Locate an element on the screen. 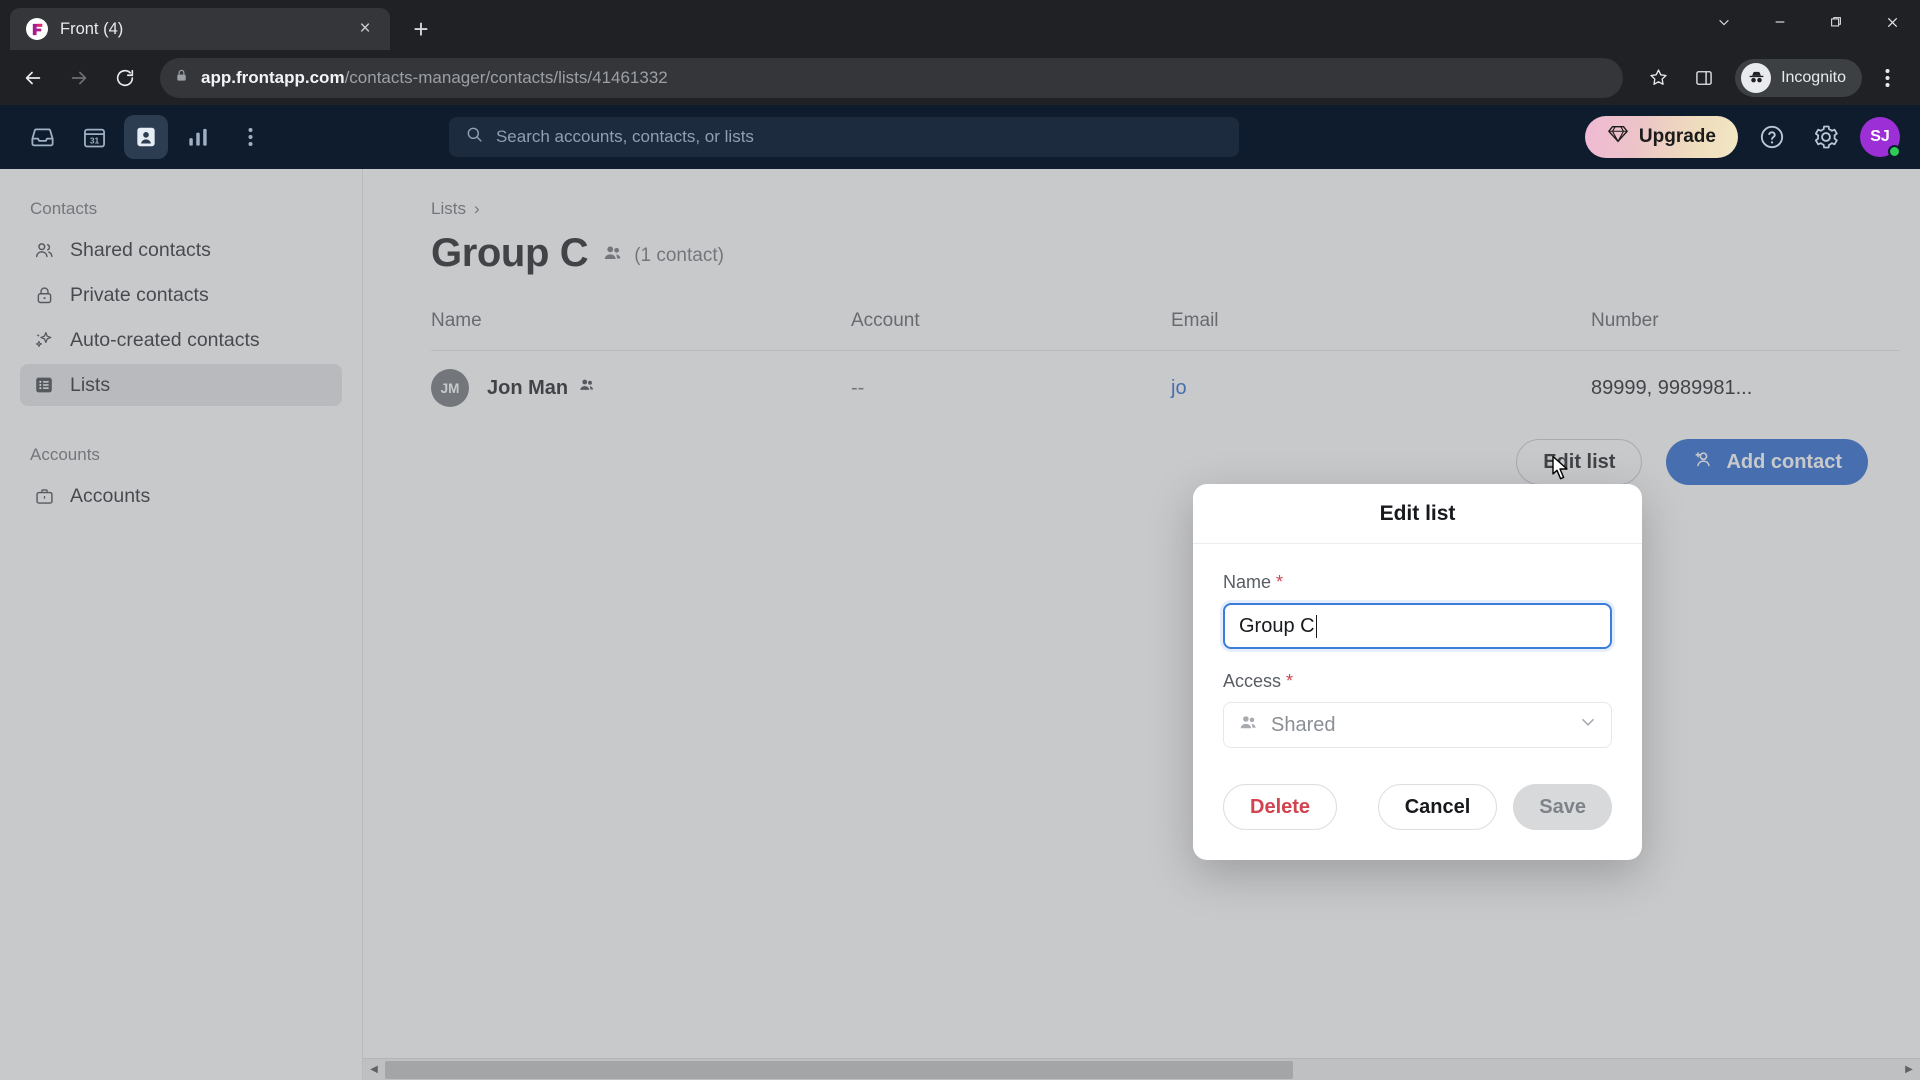 This screenshot has height=1080, width=1920. gear-icon is located at coordinates (1826, 137).